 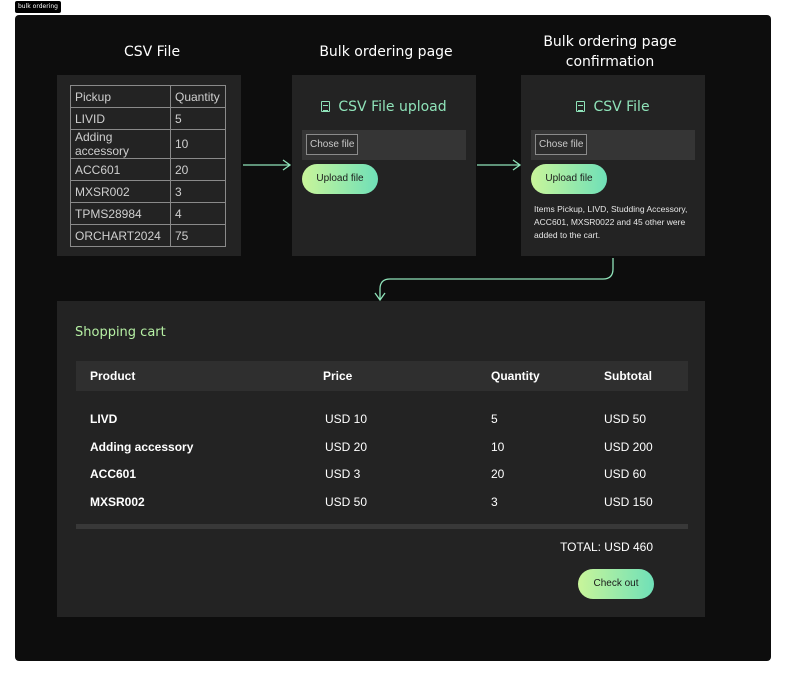 What do you see at coordinates (610, 62) in the screenshot?
I see `confirmation-title-line2: confirmation` at bounding box center [610, 62].